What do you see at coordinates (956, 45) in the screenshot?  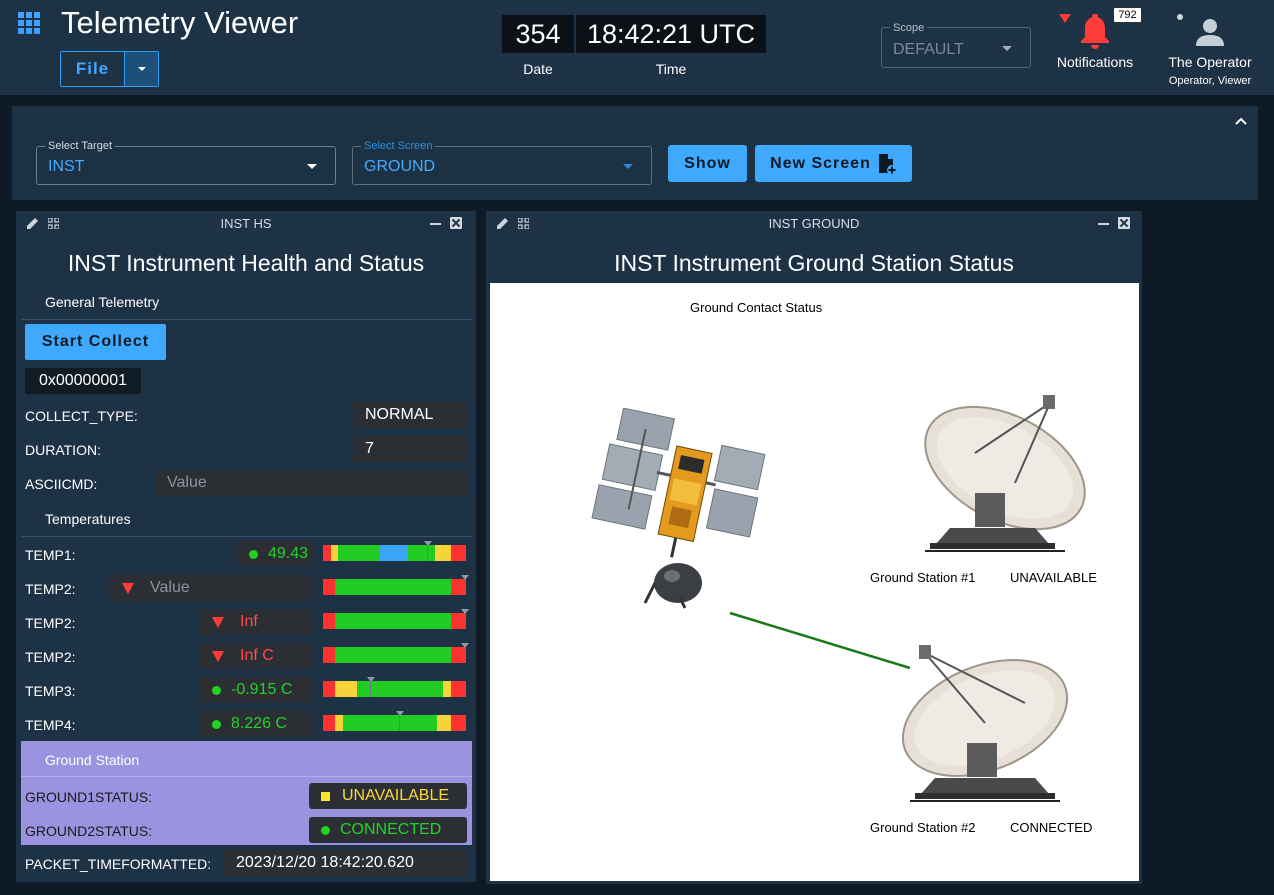 I see `scope-select: Scope DEFAULT` at bounding box center [956, 45].